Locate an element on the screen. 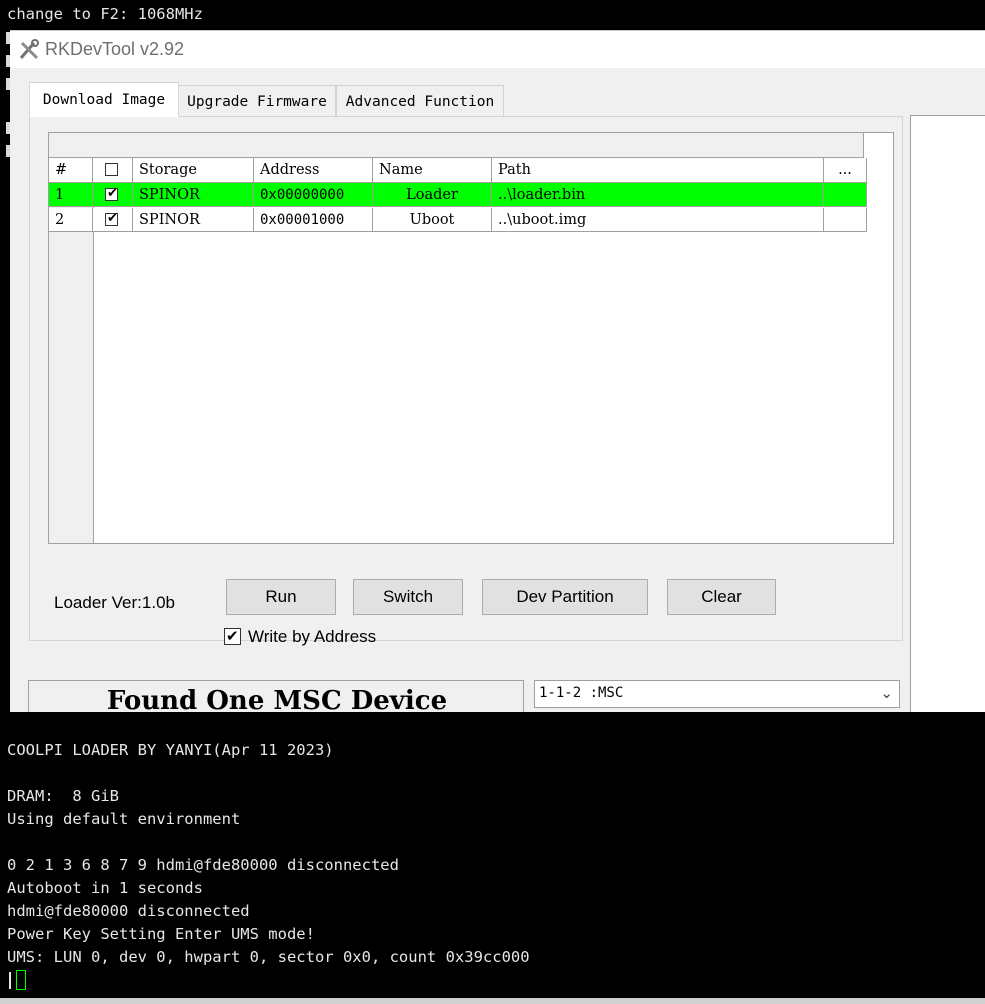  terminal-cursor is located at coordinates (21, 980).